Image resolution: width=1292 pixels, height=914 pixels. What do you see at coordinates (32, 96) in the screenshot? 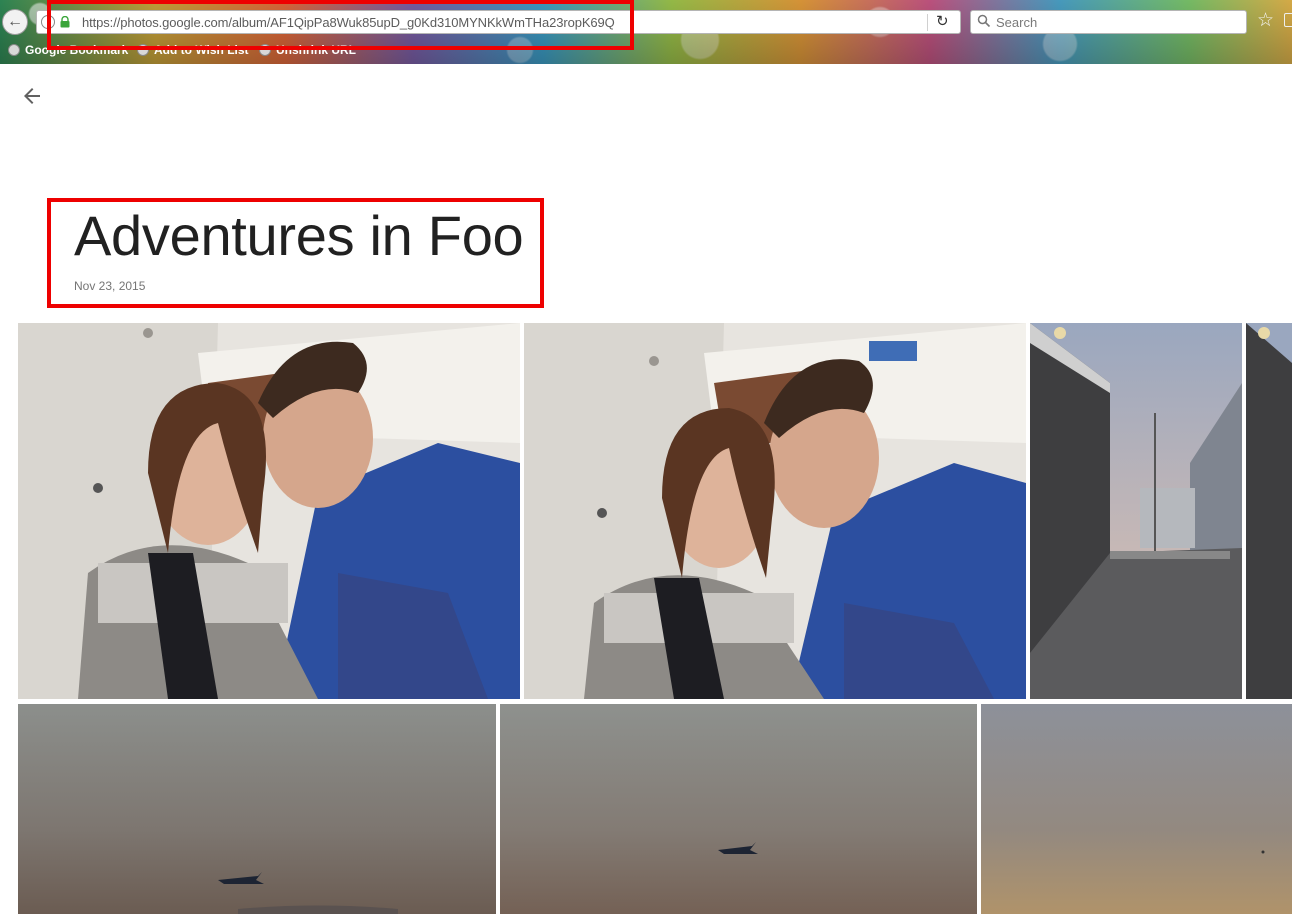
I see `back-arrow-icon` at bounding box center [32, 96].